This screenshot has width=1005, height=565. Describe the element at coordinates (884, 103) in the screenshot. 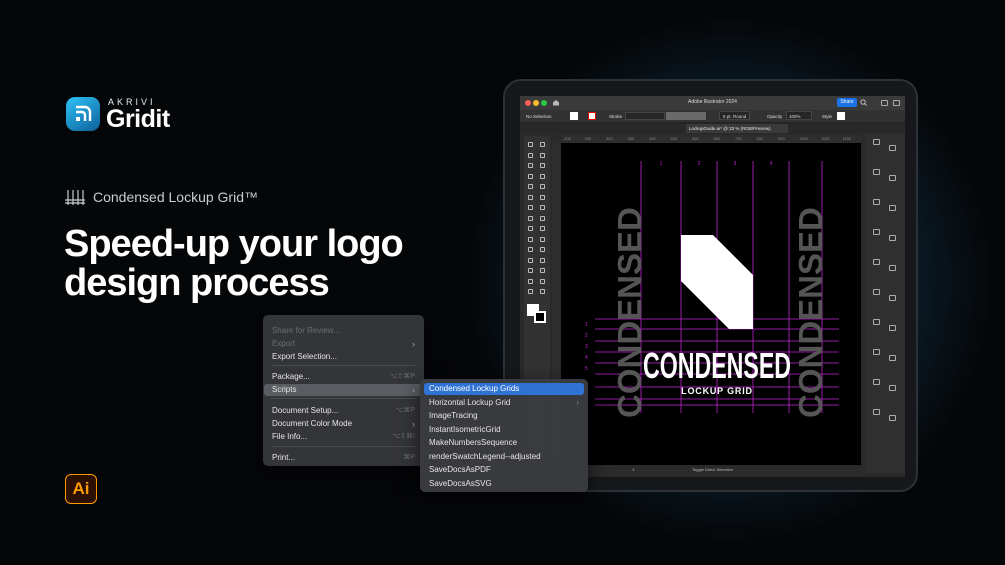

I see `arrange-documents-icon` at that location.